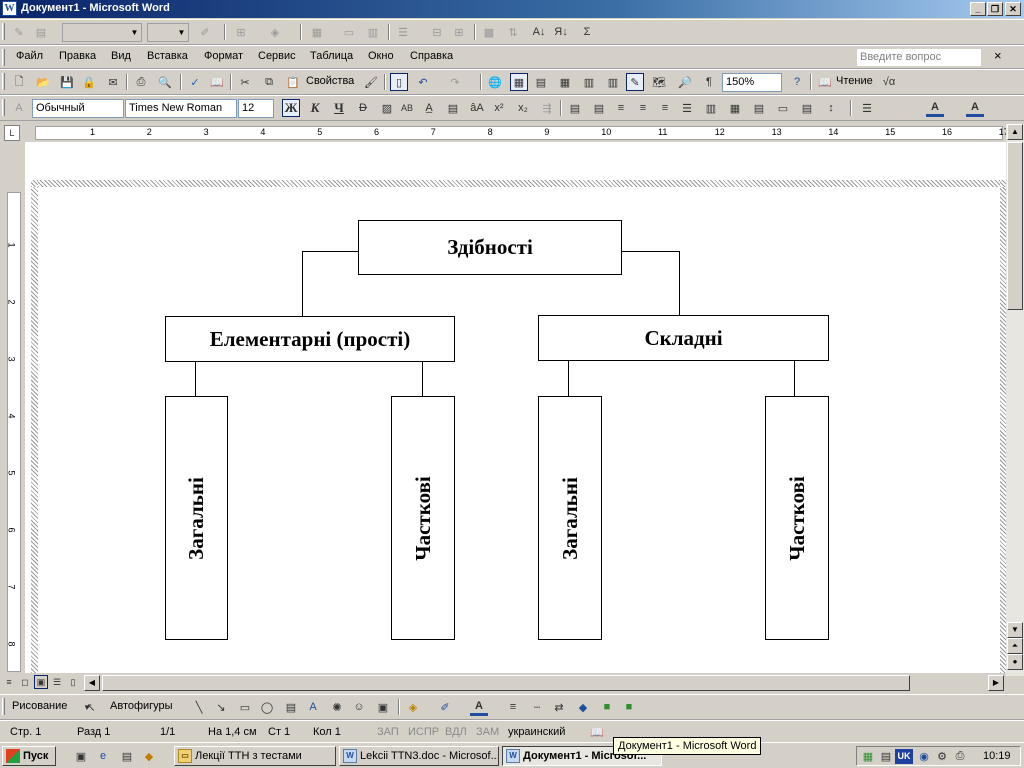 The image size is (1024, 768). I want to click on font-color-icon2: A, so click(975, 108).